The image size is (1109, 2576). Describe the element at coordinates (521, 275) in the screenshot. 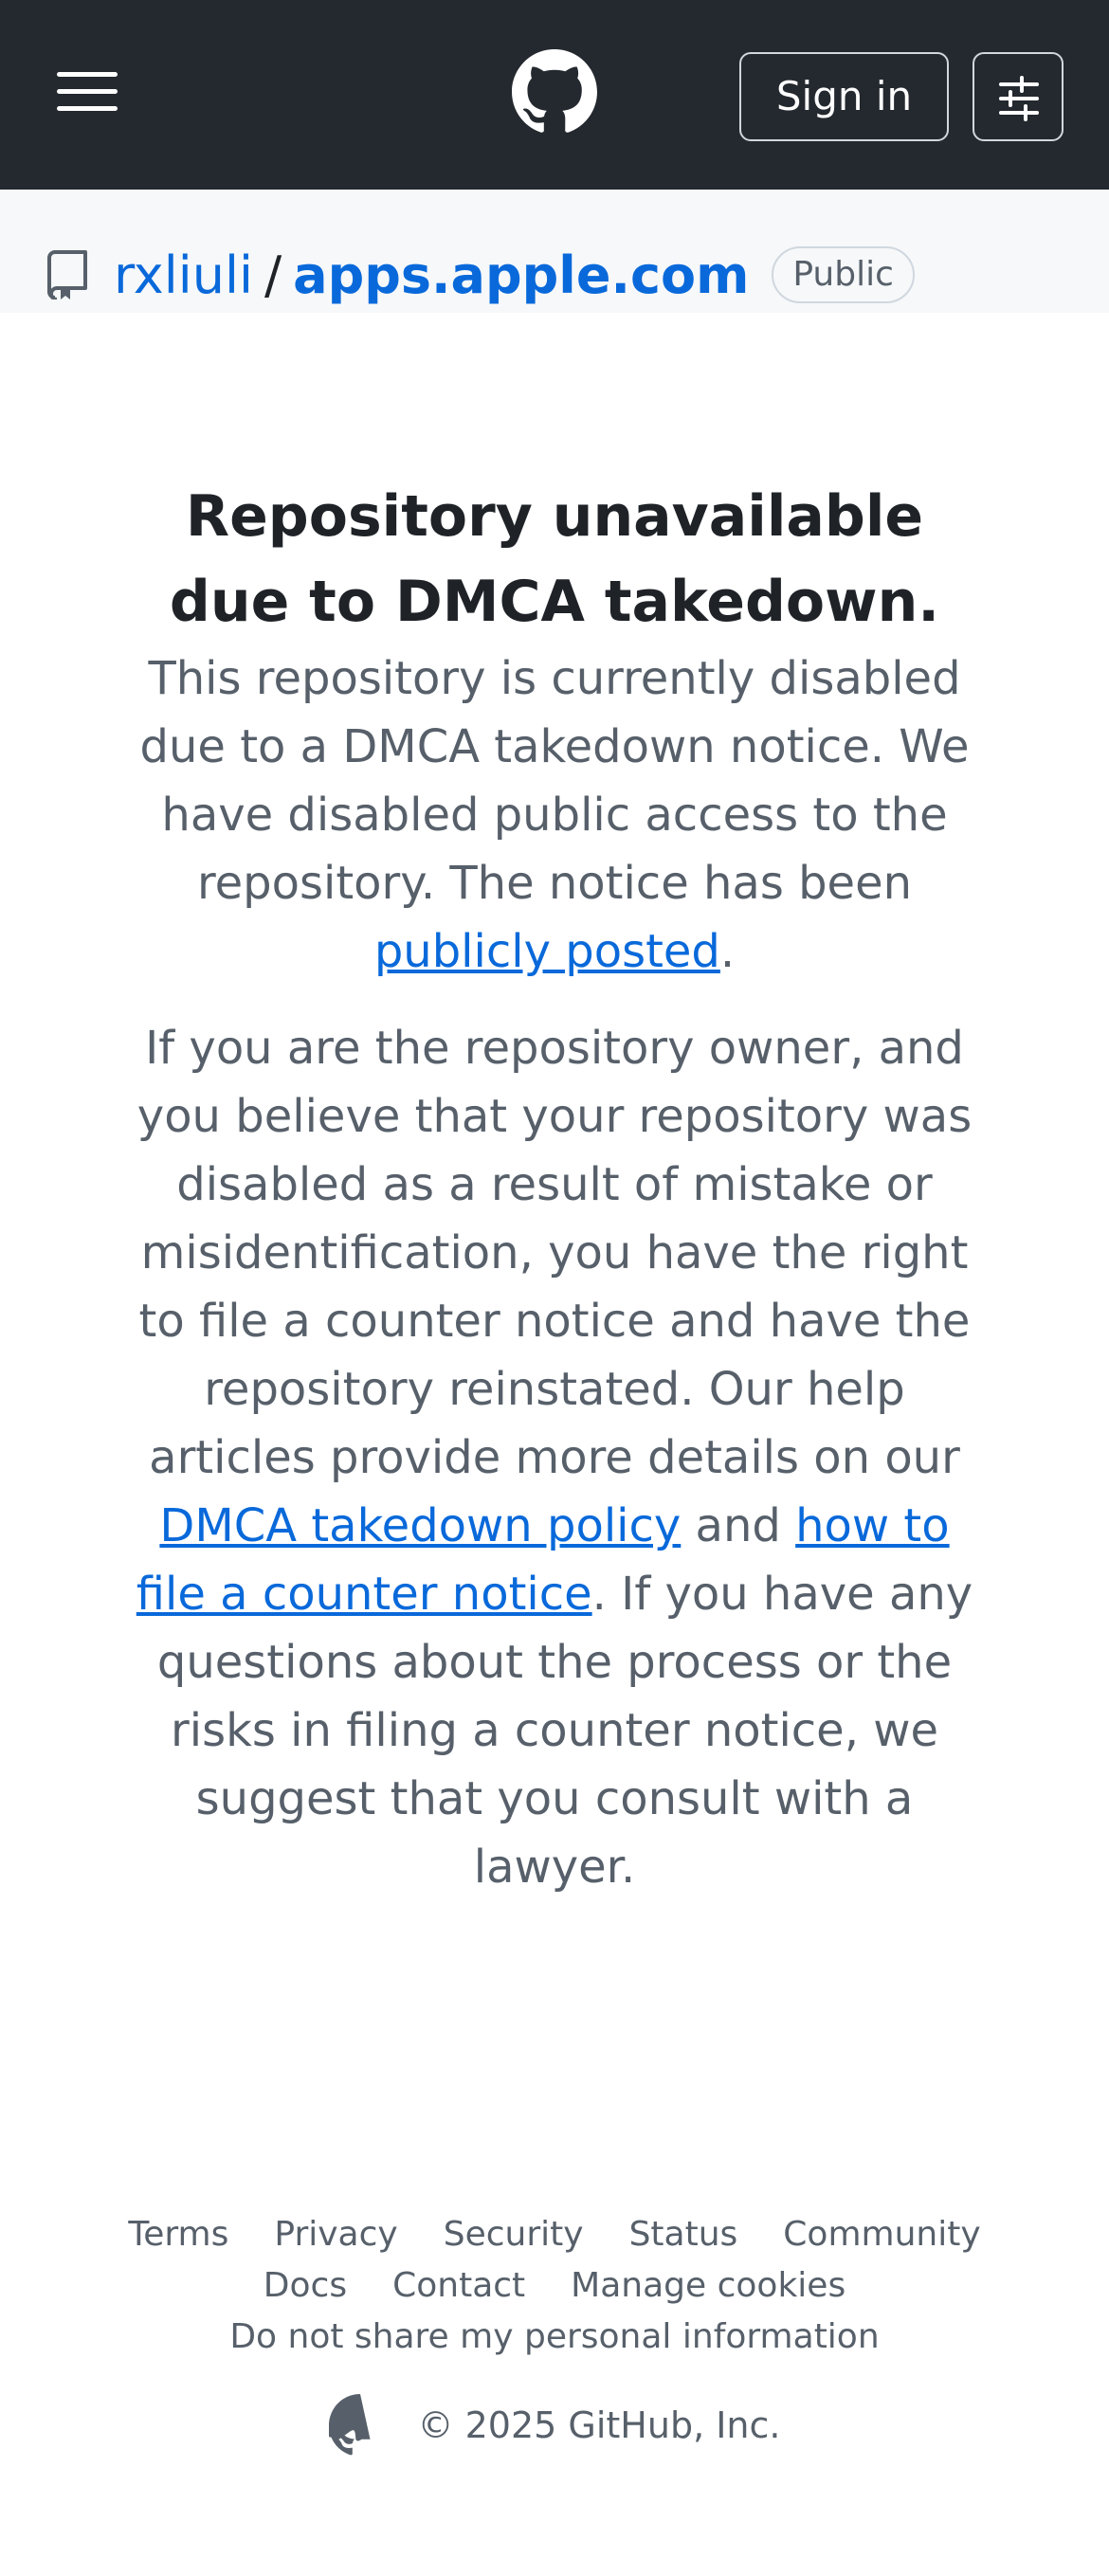

I see `repo-name-link: apps.apple.com` at that location.